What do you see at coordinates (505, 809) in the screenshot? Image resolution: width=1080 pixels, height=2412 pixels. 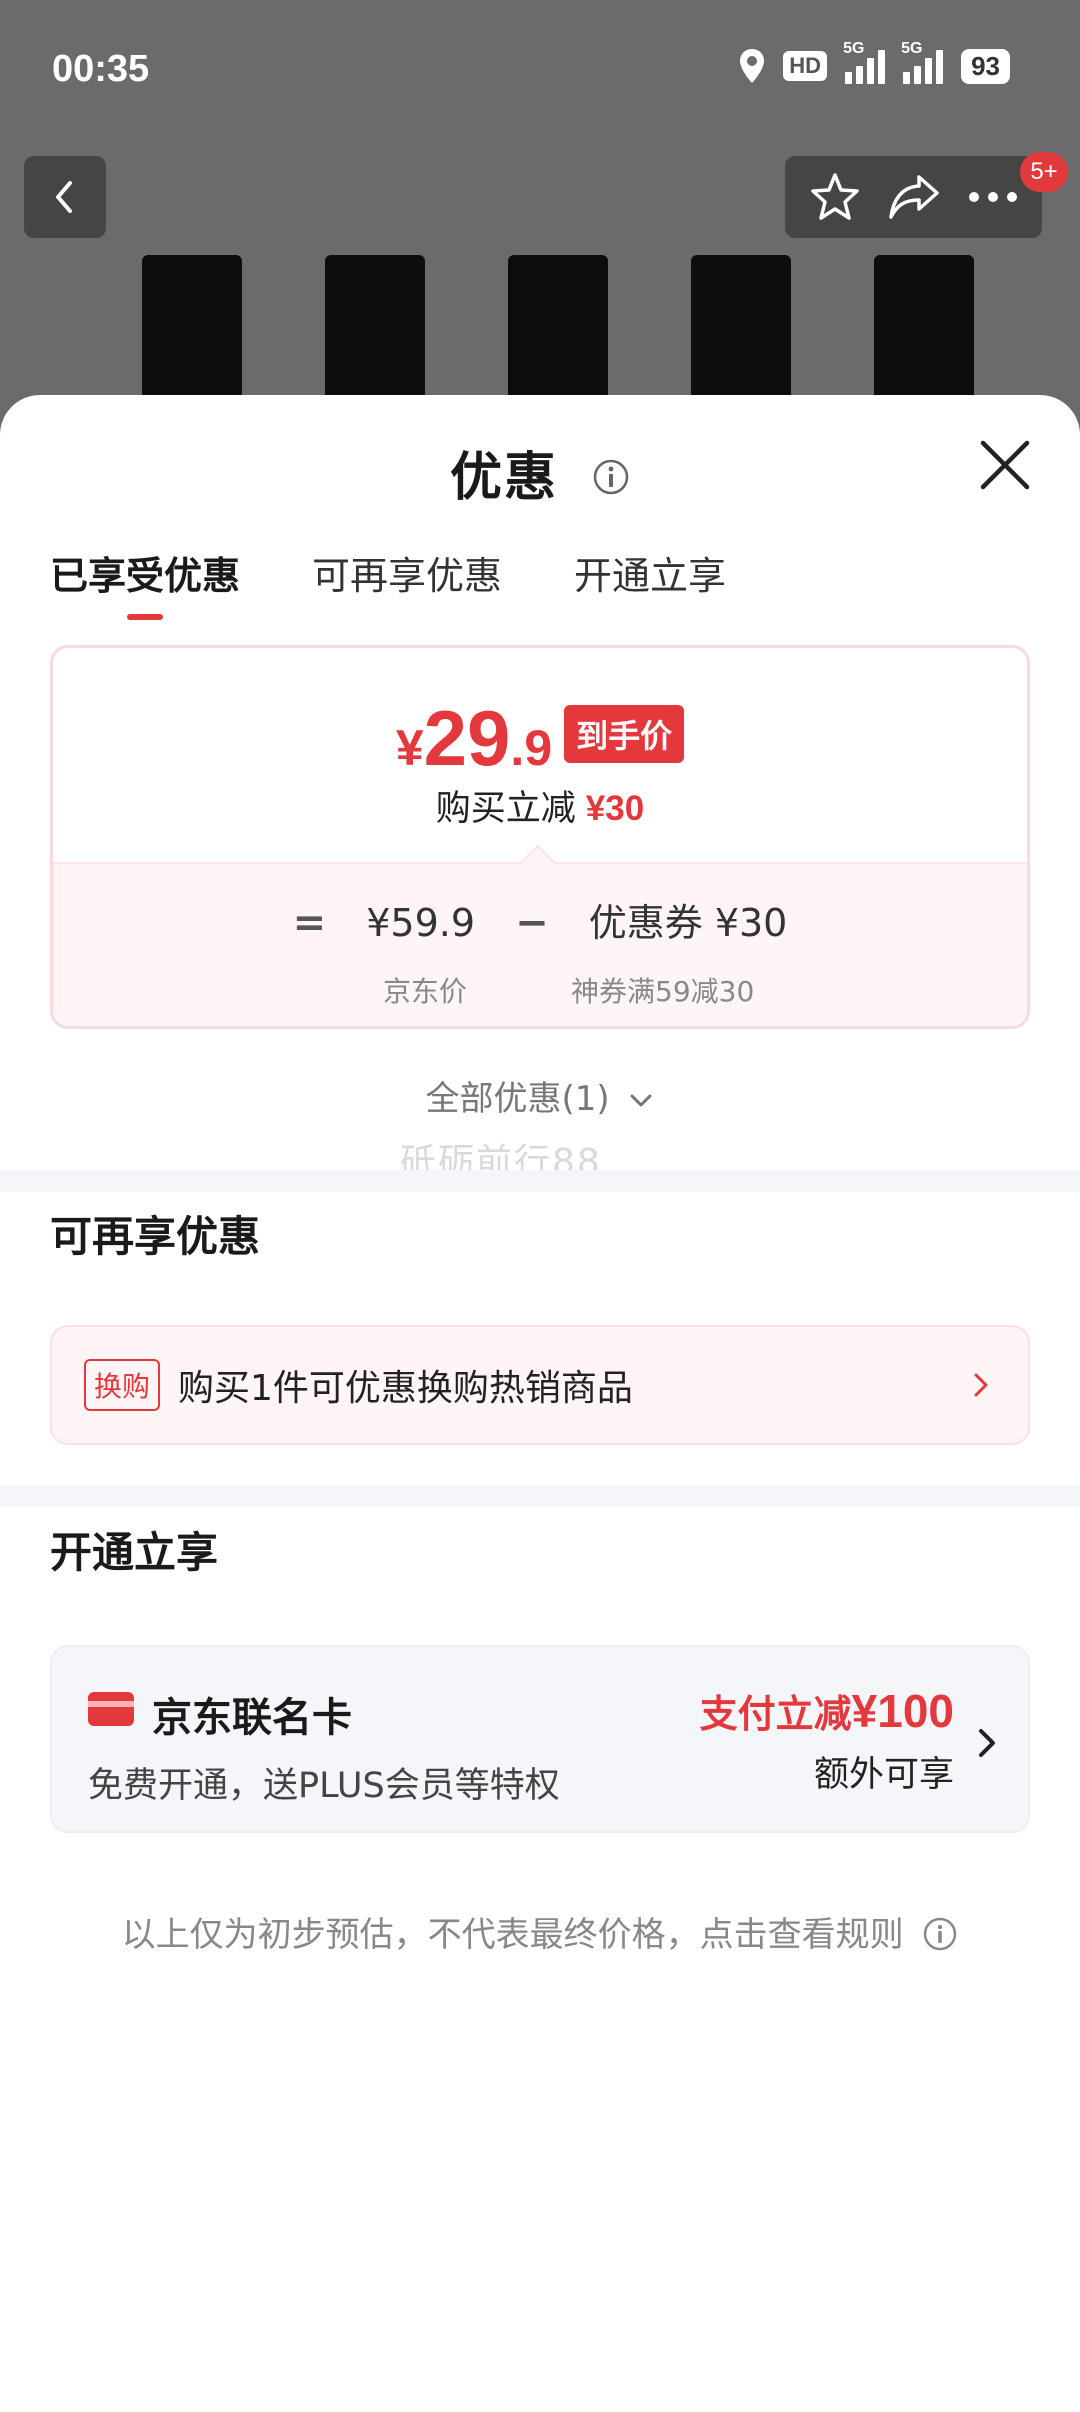 I see `reduction-label: 购买立减` at bounding box center [505, 809].